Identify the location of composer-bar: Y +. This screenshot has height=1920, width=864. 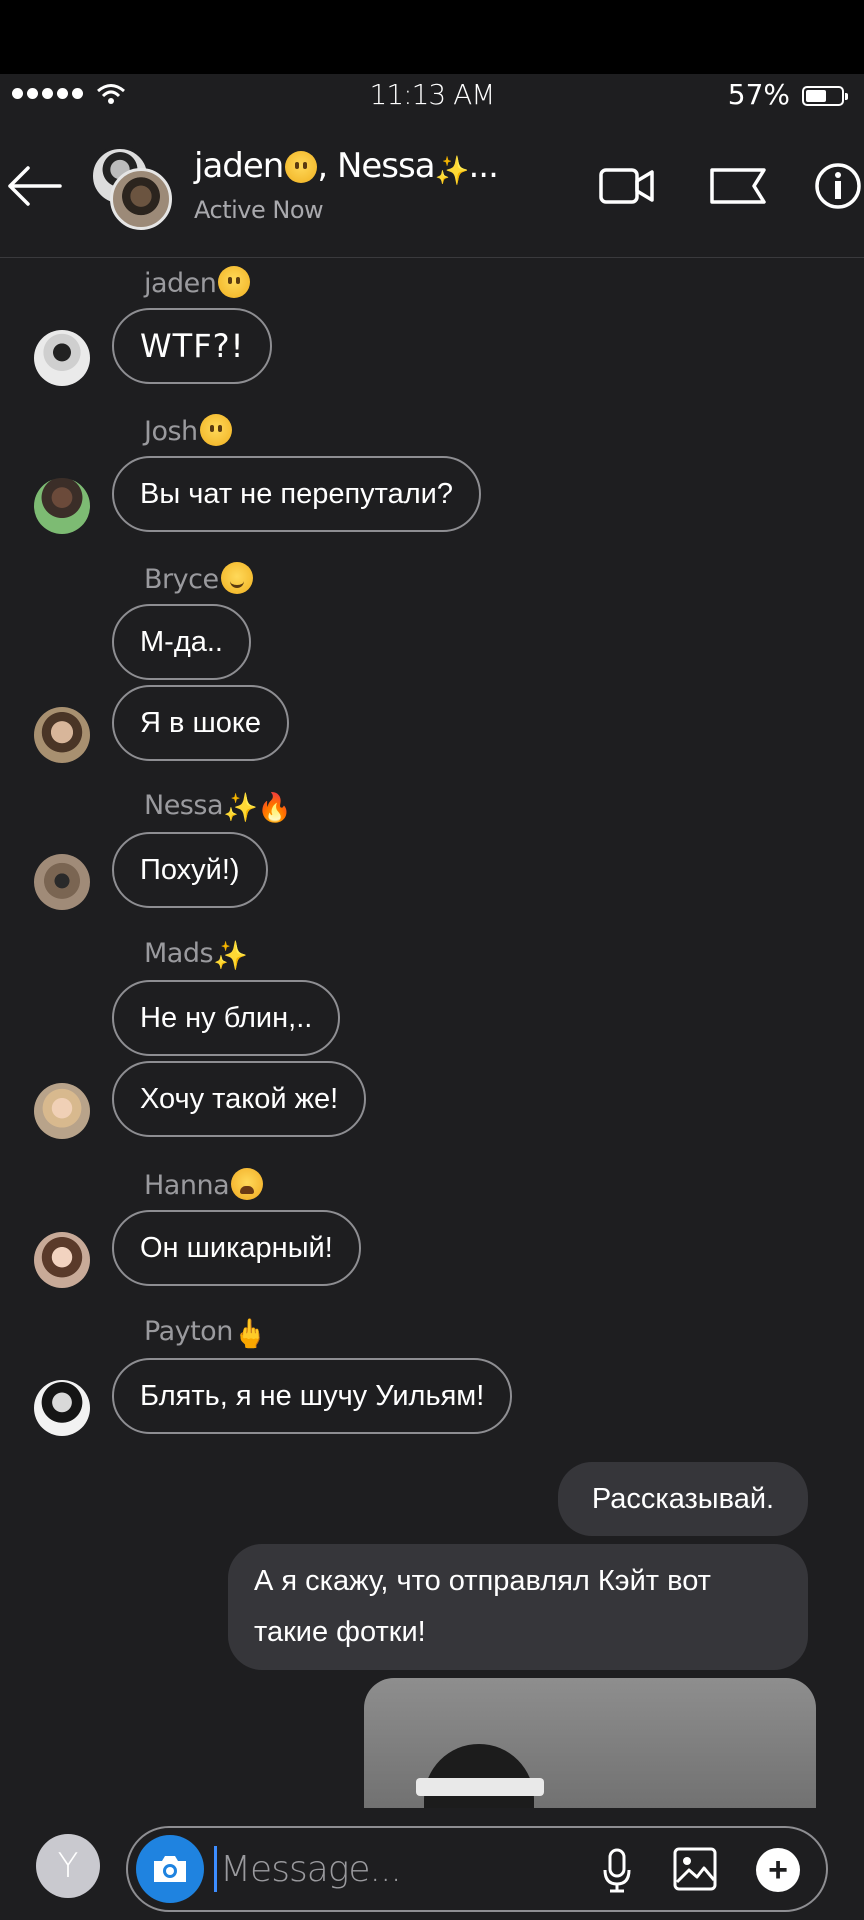
(432, 1864).